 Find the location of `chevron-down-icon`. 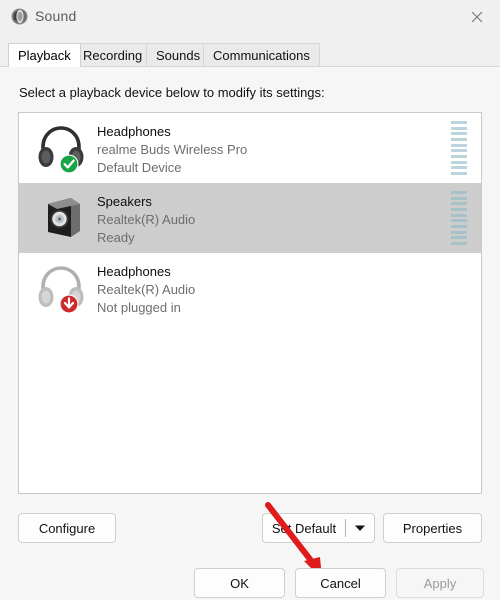

chevron-down-icon is located at coordinates (360, 528).